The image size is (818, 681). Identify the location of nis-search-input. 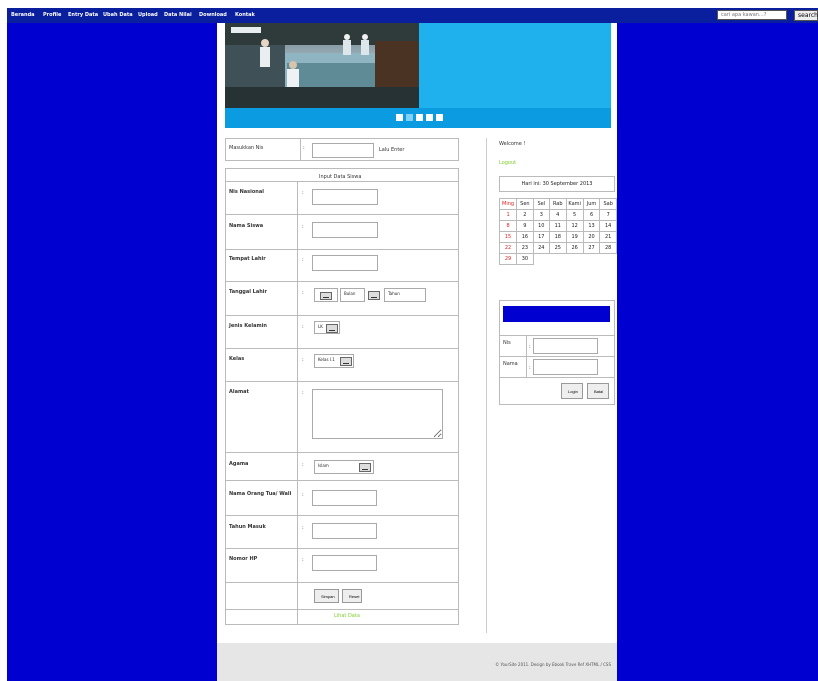
(343, 150).